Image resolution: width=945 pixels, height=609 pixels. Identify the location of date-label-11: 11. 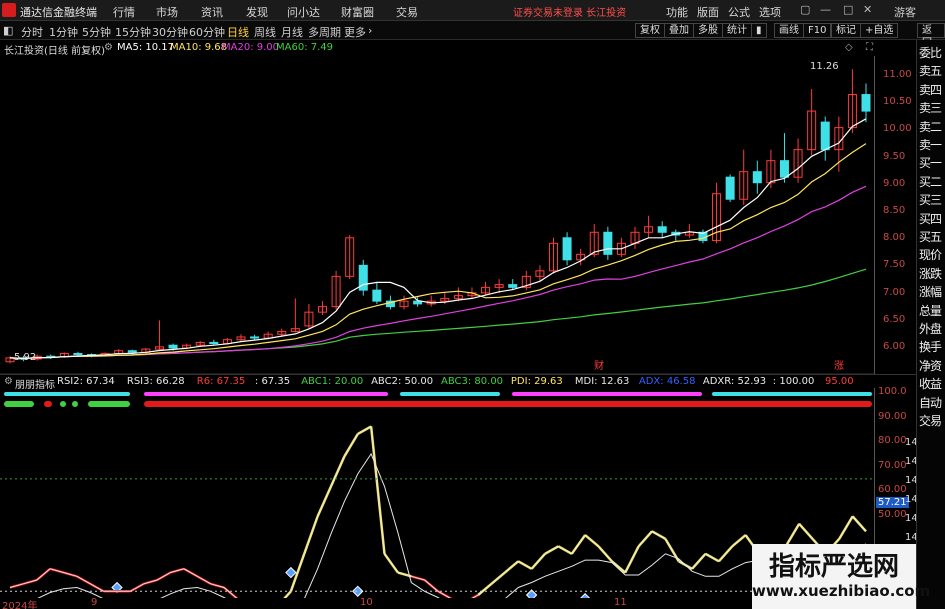
(620, 602).